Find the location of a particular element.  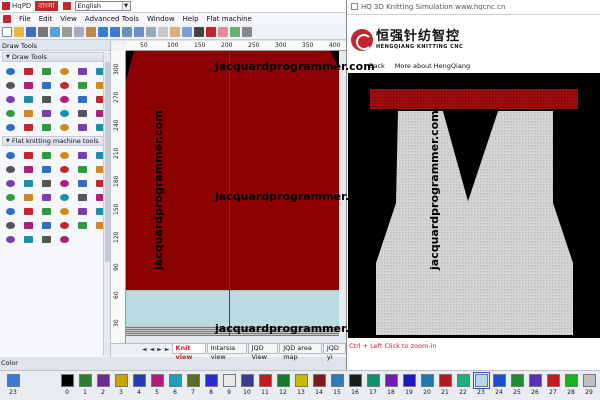

tubular-icon is located at coordinates (64, 211).